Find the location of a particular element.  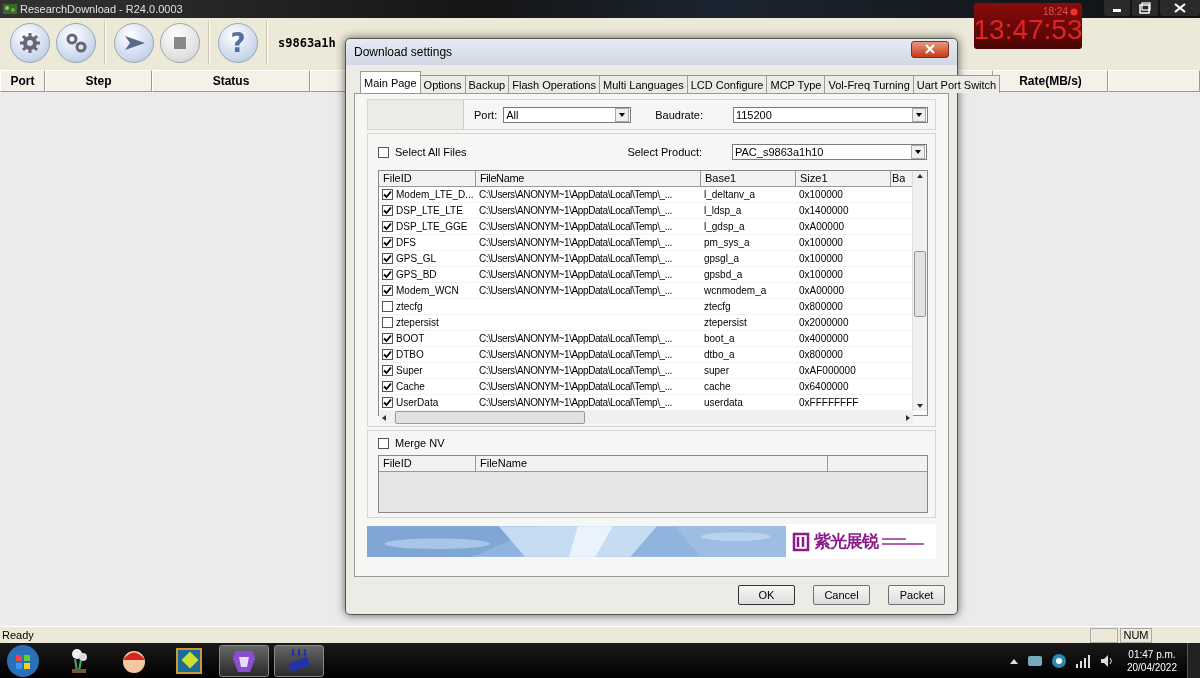

settings-button is located at coordinates (30, 43).